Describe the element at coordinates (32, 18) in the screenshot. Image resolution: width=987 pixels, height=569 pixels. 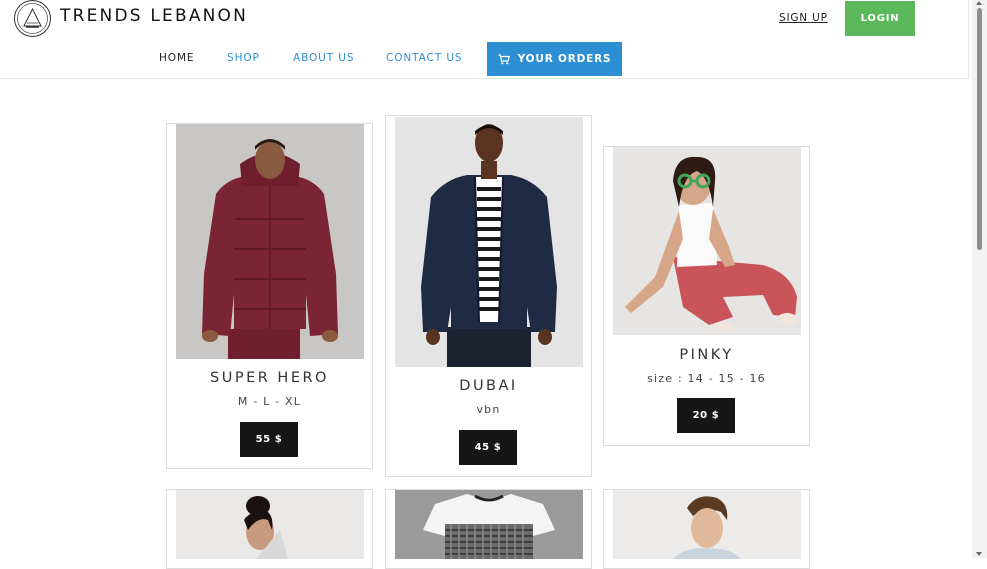
I see `logo` at that location.